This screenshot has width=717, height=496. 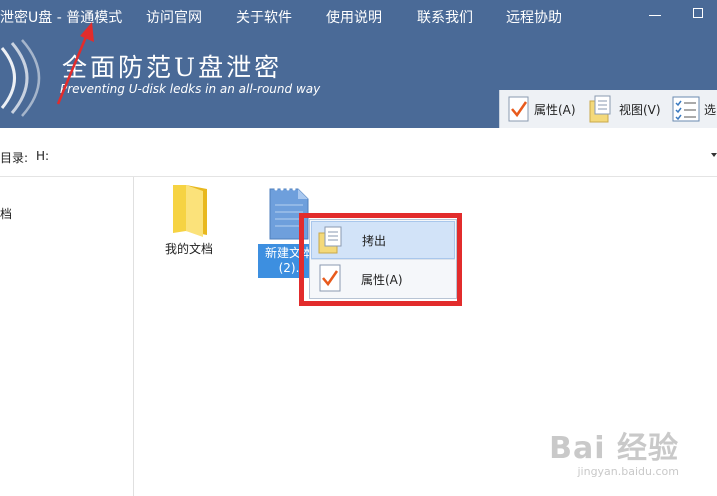 What do you see at coordinates (67, 336) in the screenshot?
I see `folder-tree: 档` at bounding box center [67, 336].